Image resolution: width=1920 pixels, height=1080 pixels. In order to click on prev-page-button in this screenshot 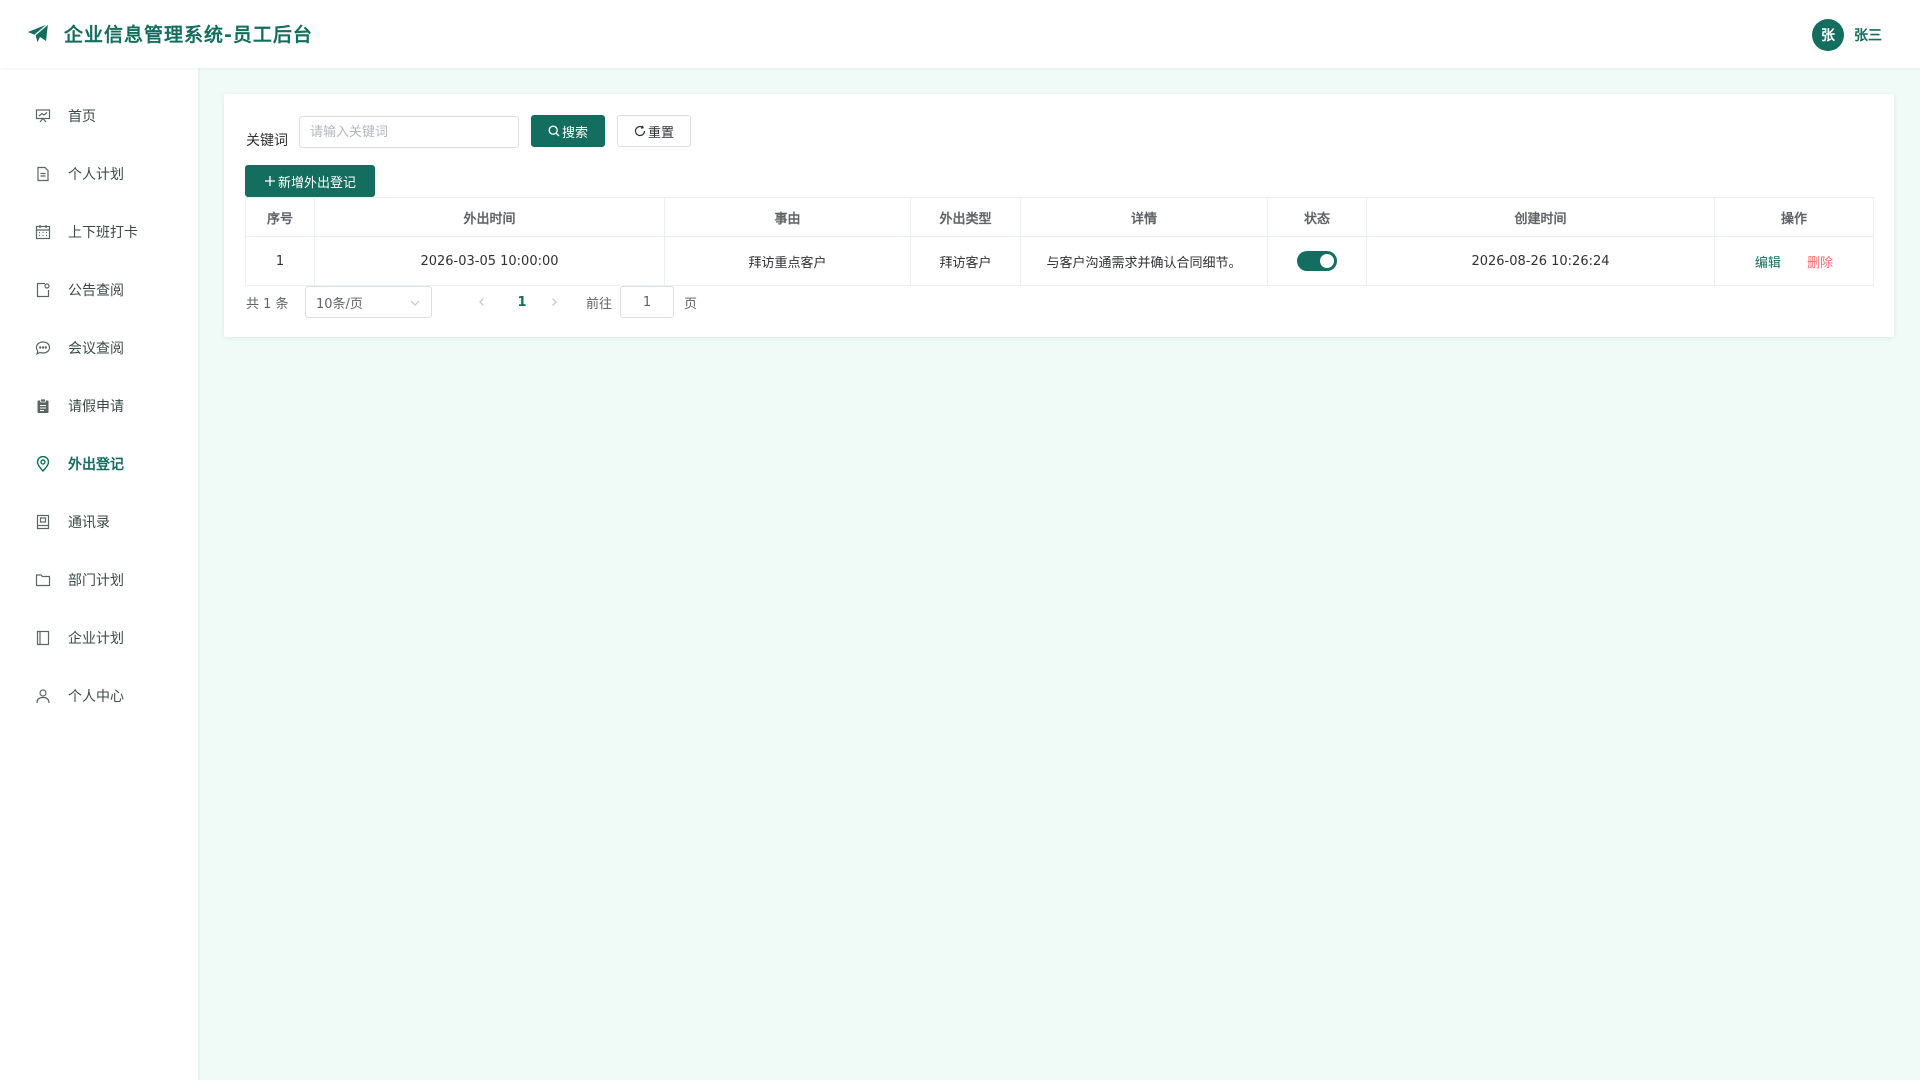, I will do `click(482, 302)`.